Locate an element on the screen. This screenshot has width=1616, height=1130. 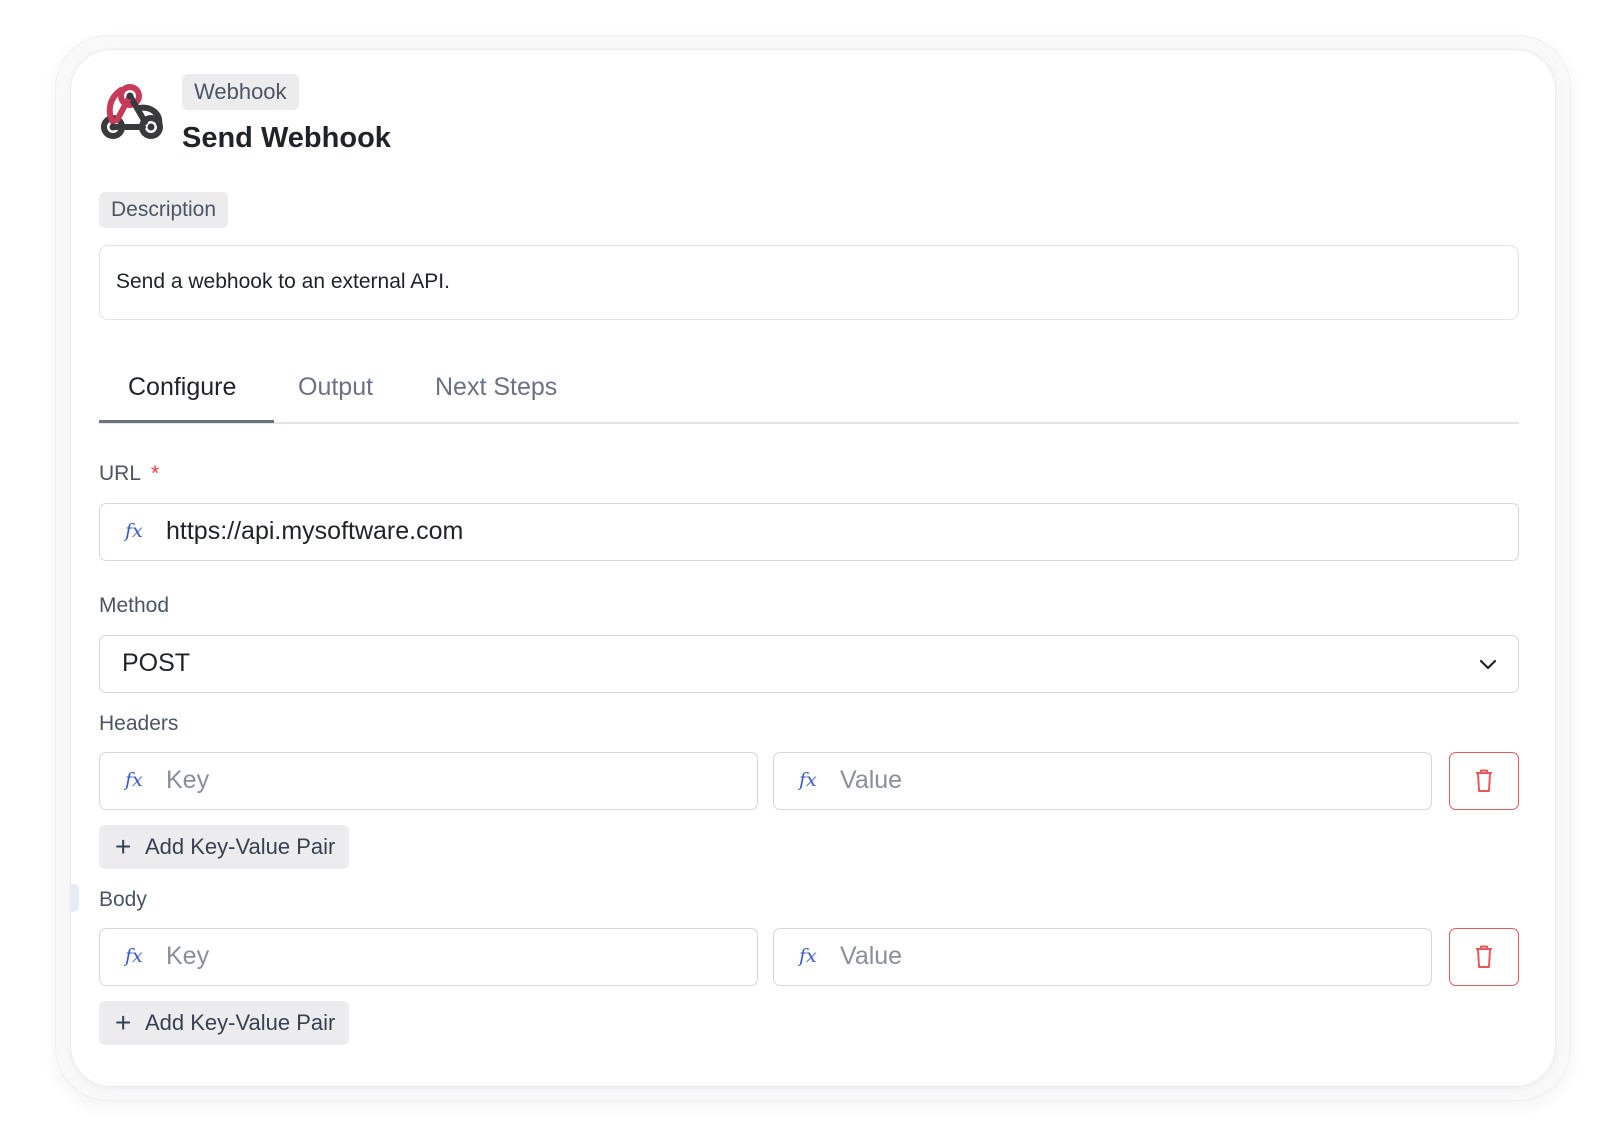
add-body-pair-button: + Add Key-Value Pair is located at coordinates (224, 1023).